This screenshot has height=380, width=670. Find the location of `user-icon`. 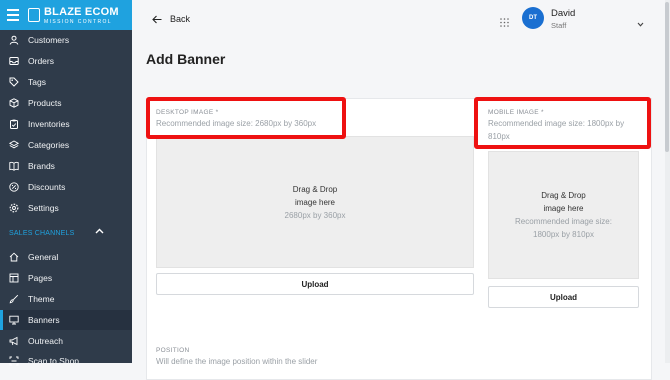

user-icon is located at coordinates (14, 40).